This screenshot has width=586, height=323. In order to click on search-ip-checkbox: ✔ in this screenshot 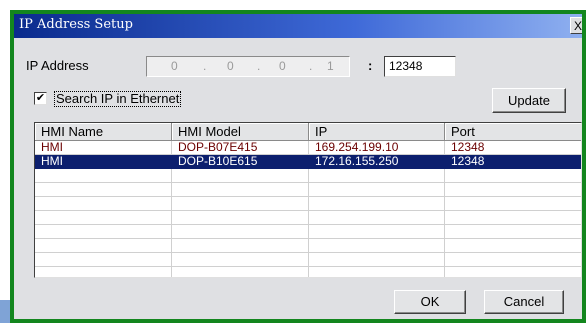, I will do `click(40, 98)`.